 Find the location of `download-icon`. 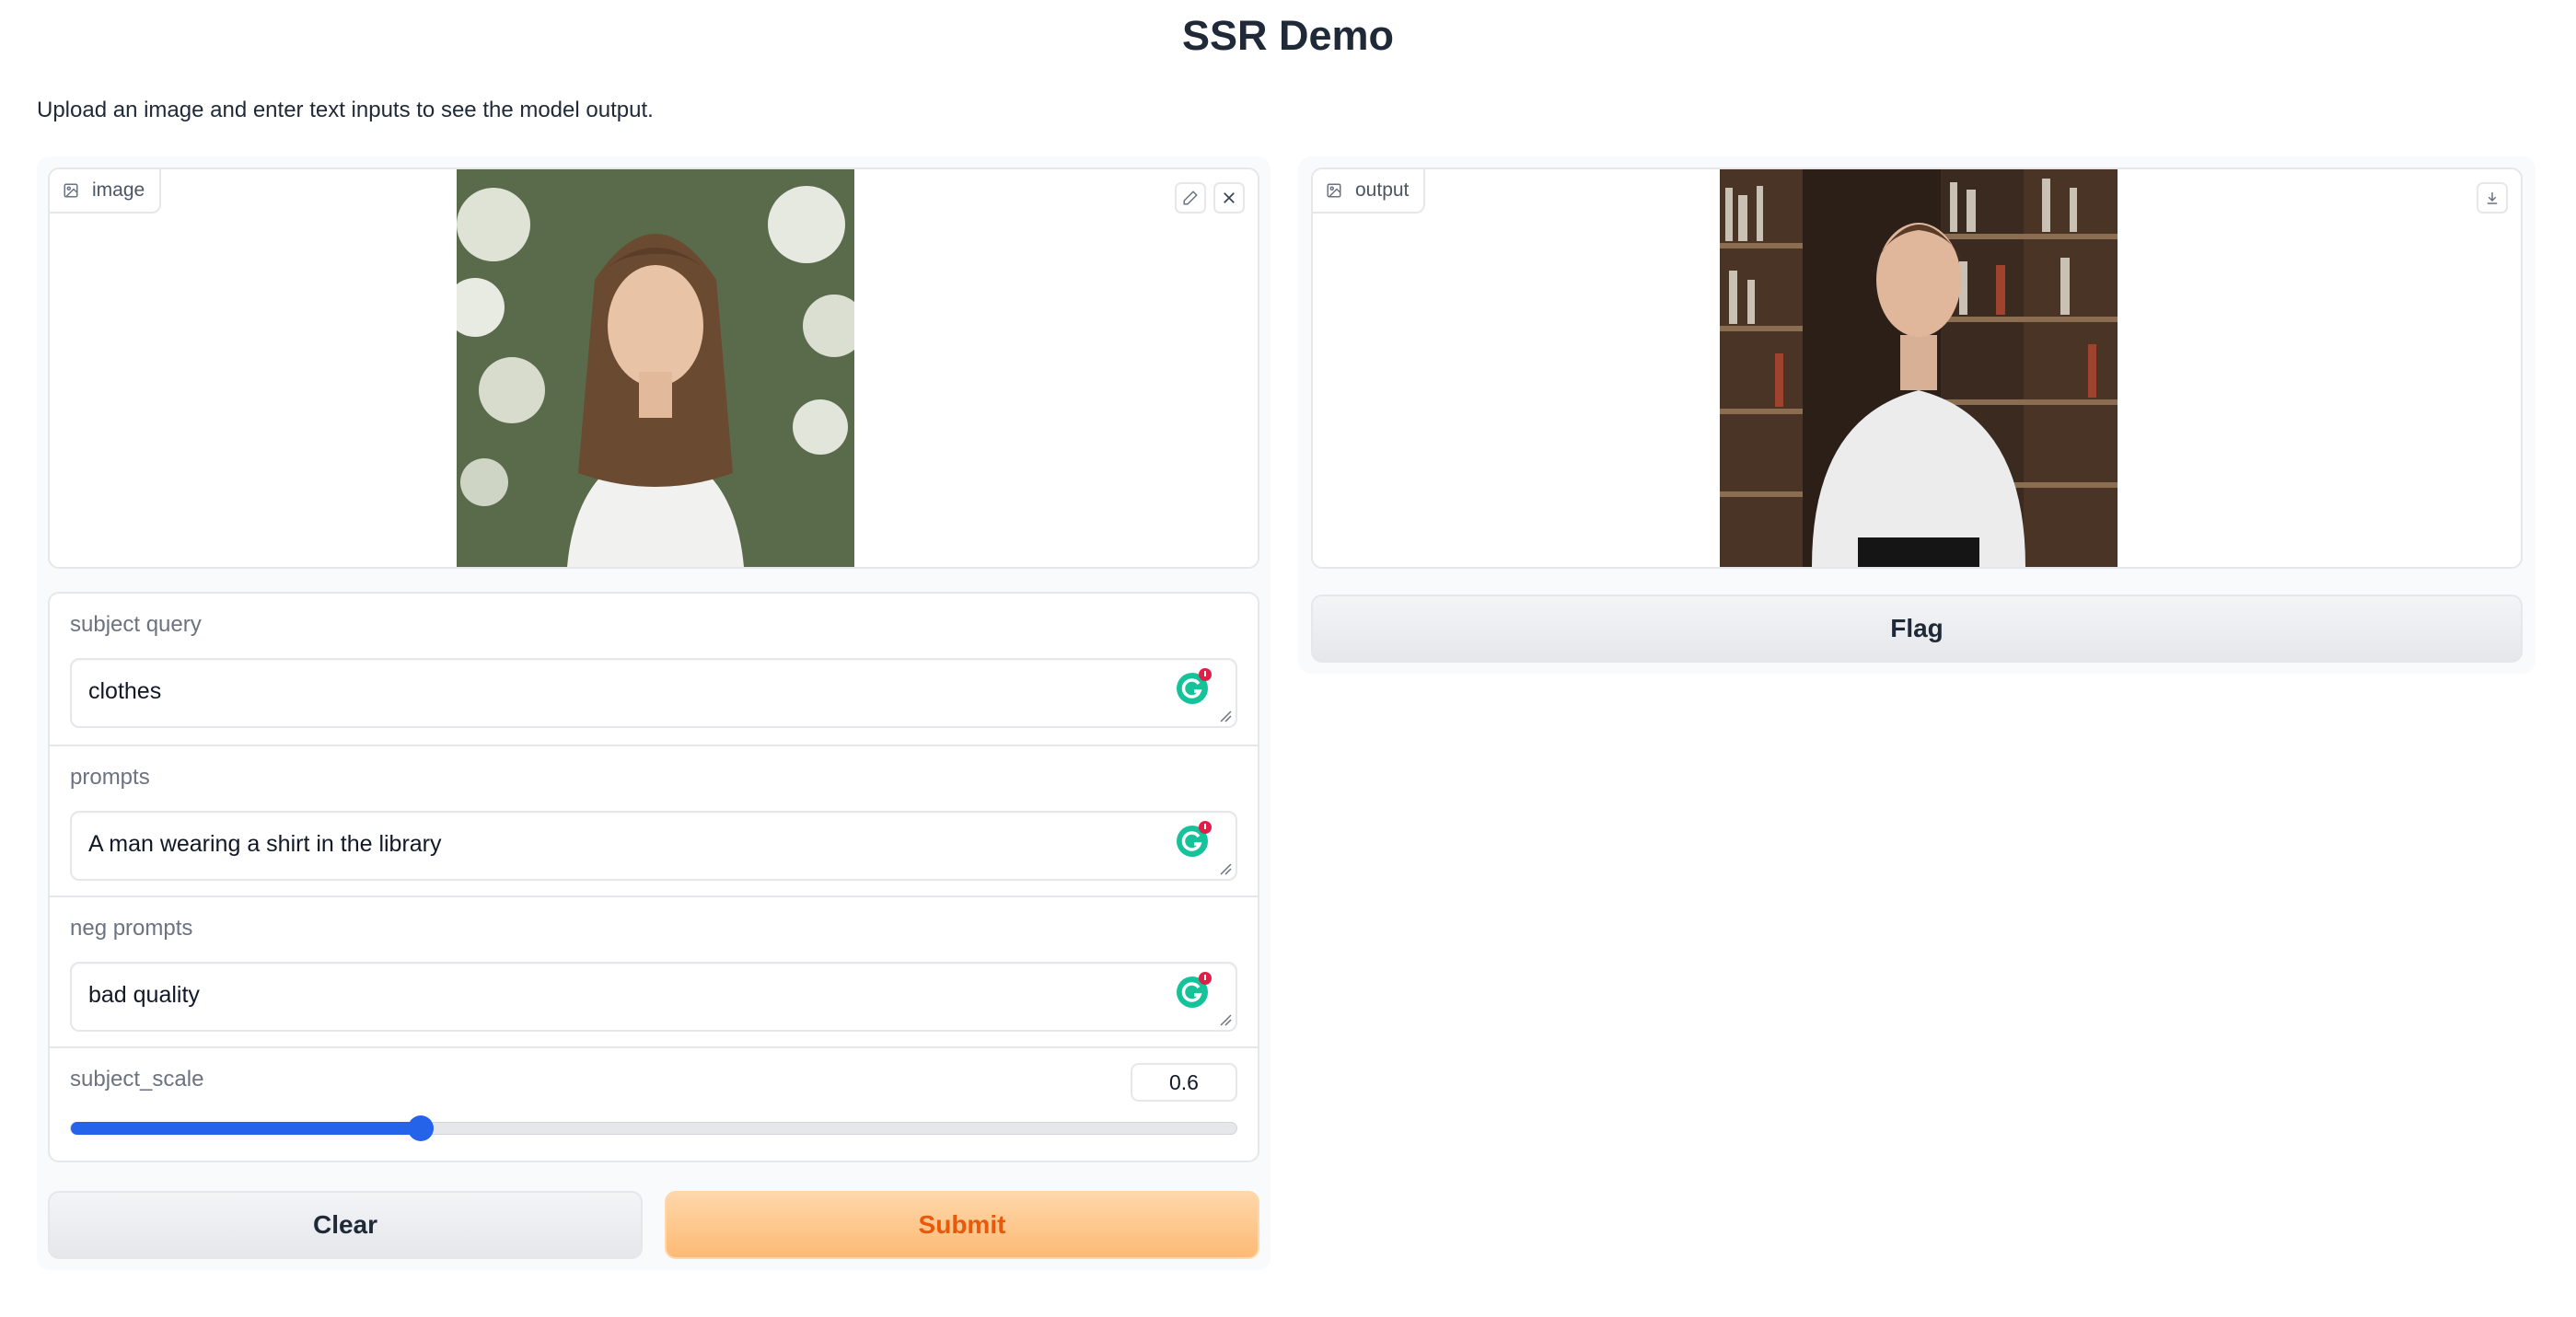

download-icon is located at coordinates (2492, 198).